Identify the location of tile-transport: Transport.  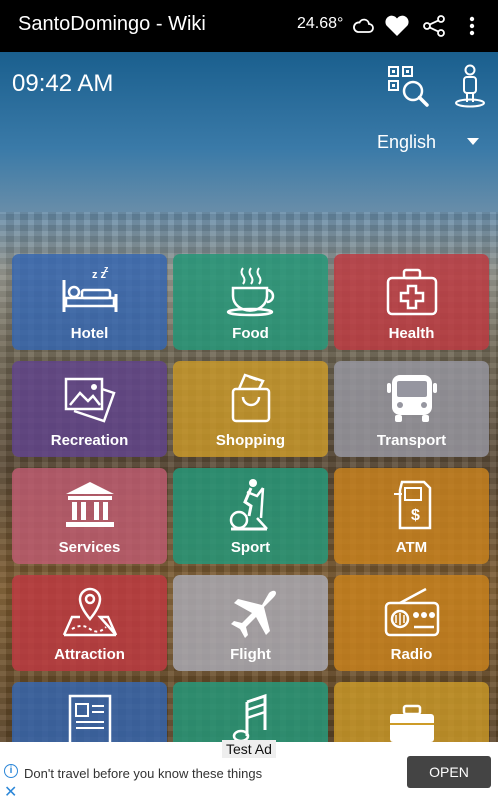
(411, 409).